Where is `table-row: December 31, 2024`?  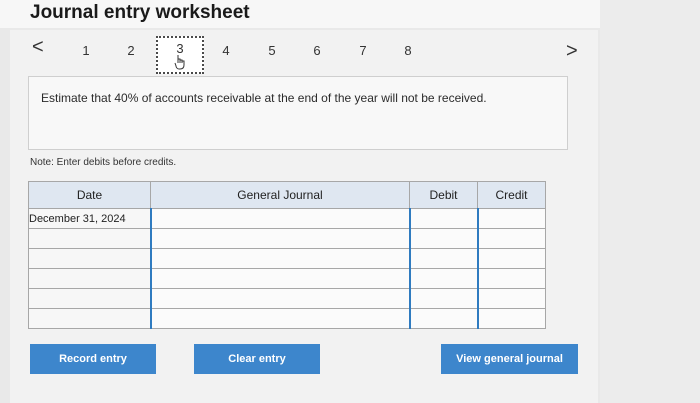 table-row: December 31, 2024 is located at coordinates (287, 218).